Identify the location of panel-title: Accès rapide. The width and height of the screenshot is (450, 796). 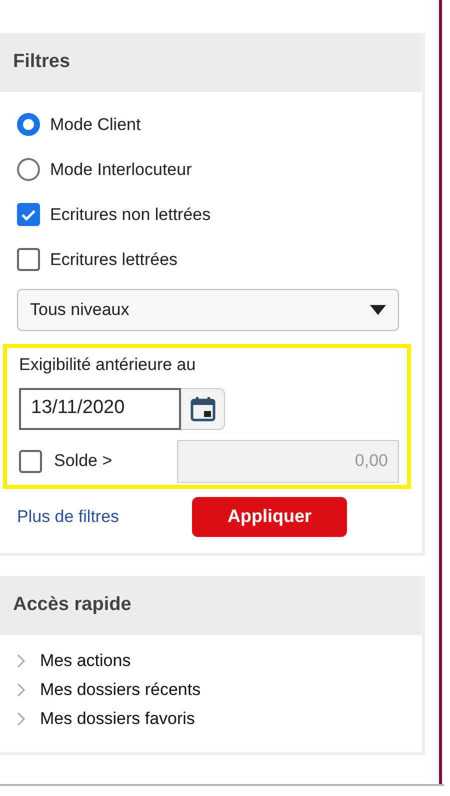
(211, 605).